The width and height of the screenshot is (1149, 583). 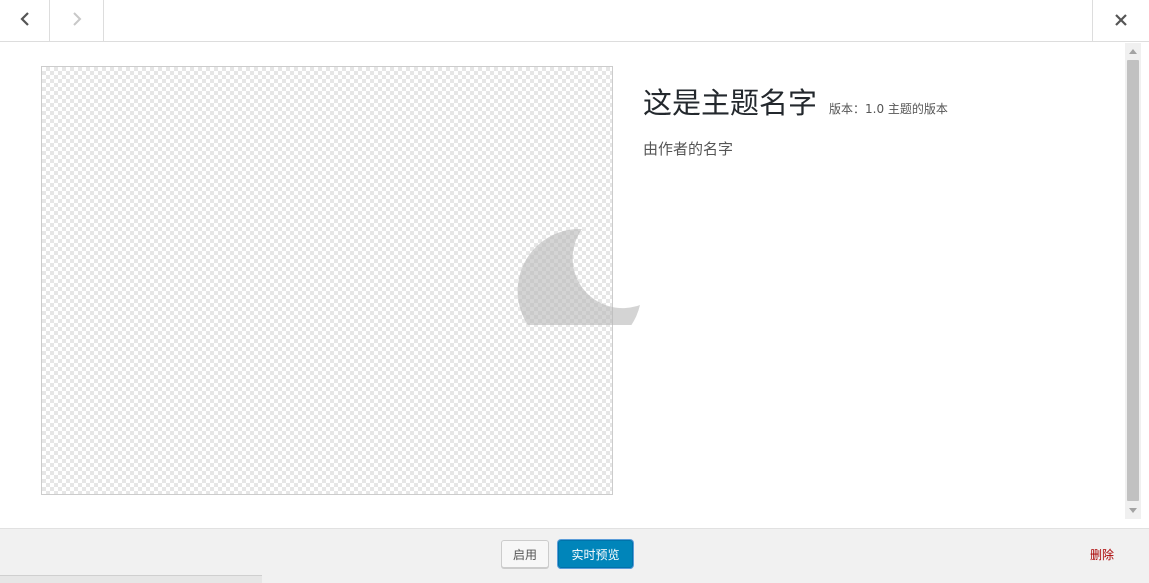 I want to click on activate-button: 启用, so click(x=525, y=554).